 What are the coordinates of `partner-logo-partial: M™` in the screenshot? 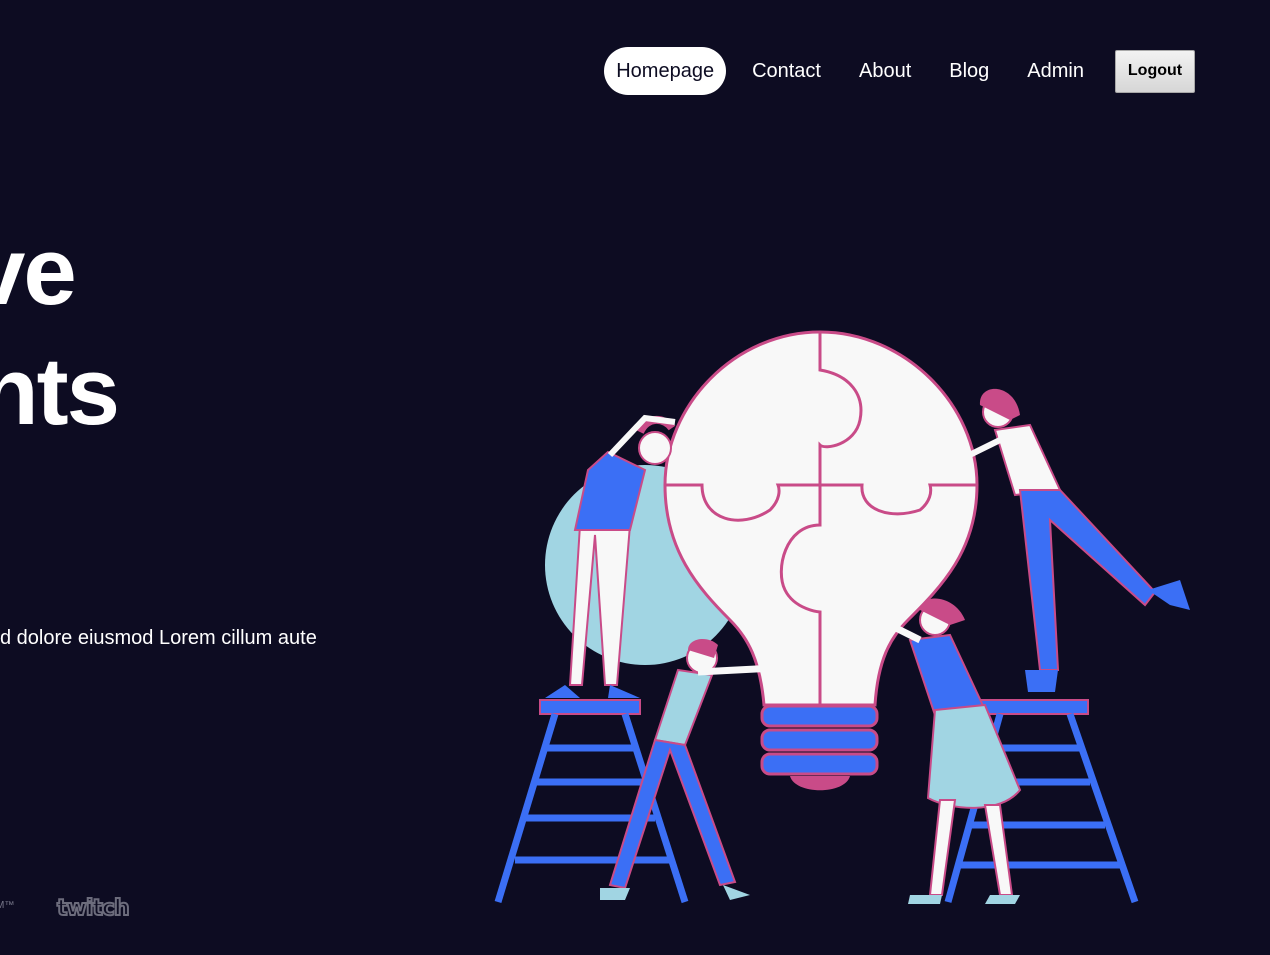 It's located at (7, 905).